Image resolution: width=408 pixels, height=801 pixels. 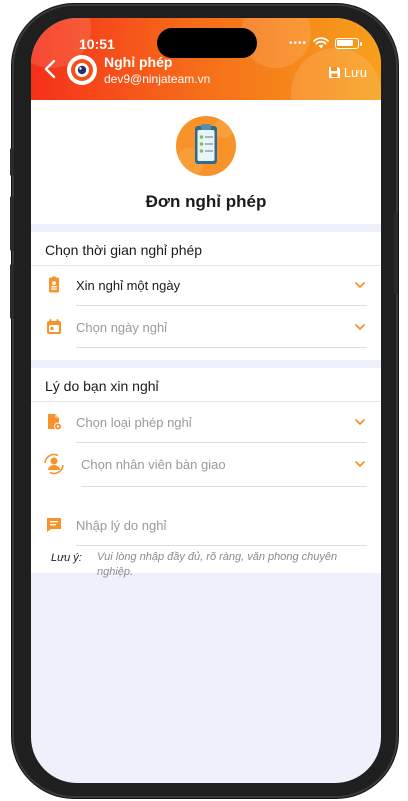 What do you see at coordinates (334, 72) in the screenshot?
I see `floppy-disk-icon` at bounding box center [334, 72].